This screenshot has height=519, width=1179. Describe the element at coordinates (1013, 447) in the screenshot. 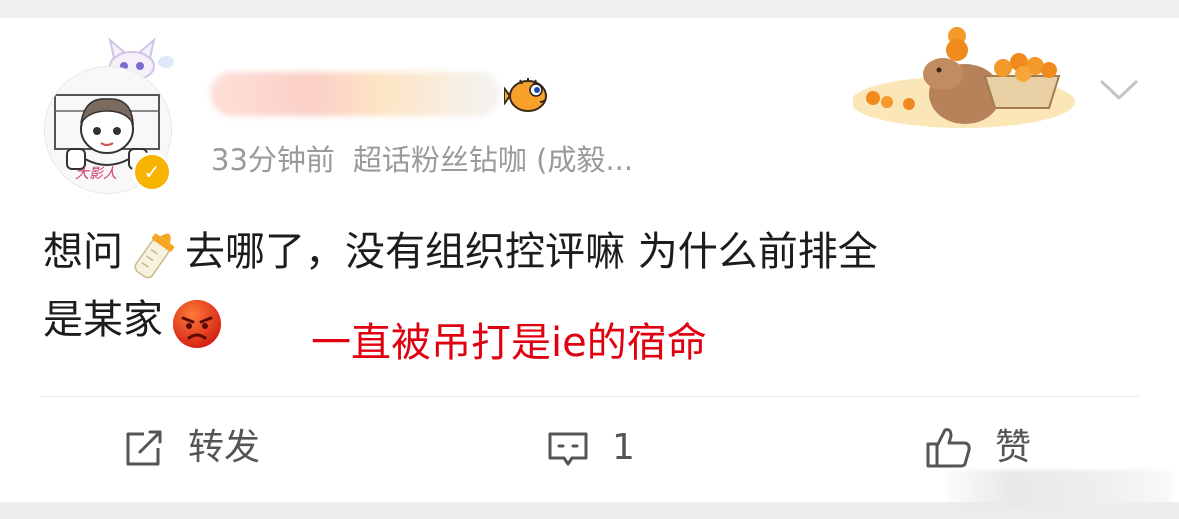

I see `like-label: 赞` at that location.